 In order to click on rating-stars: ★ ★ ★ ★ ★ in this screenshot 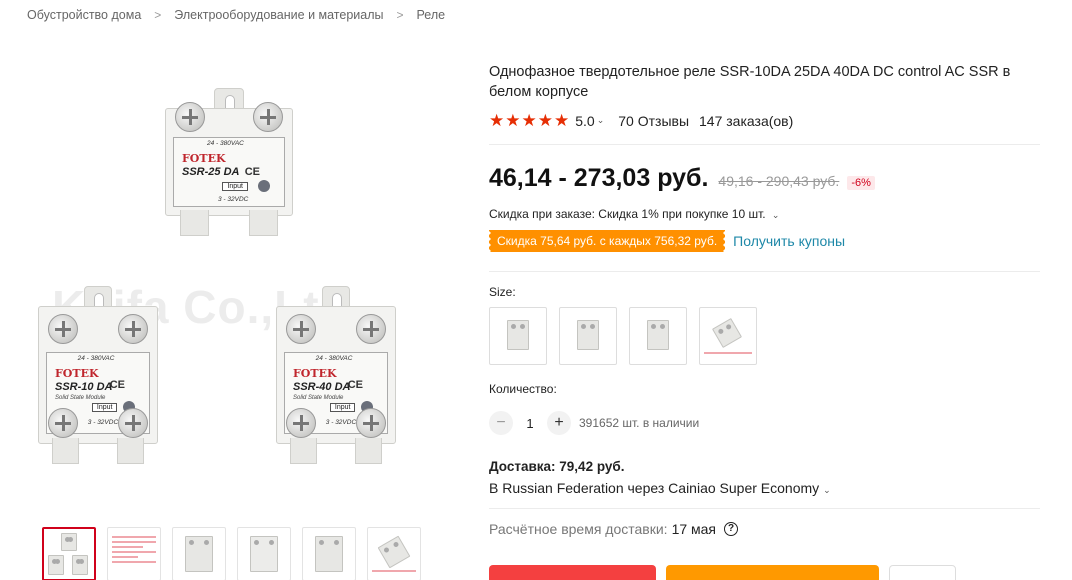, I will do `click(529, 120)`.